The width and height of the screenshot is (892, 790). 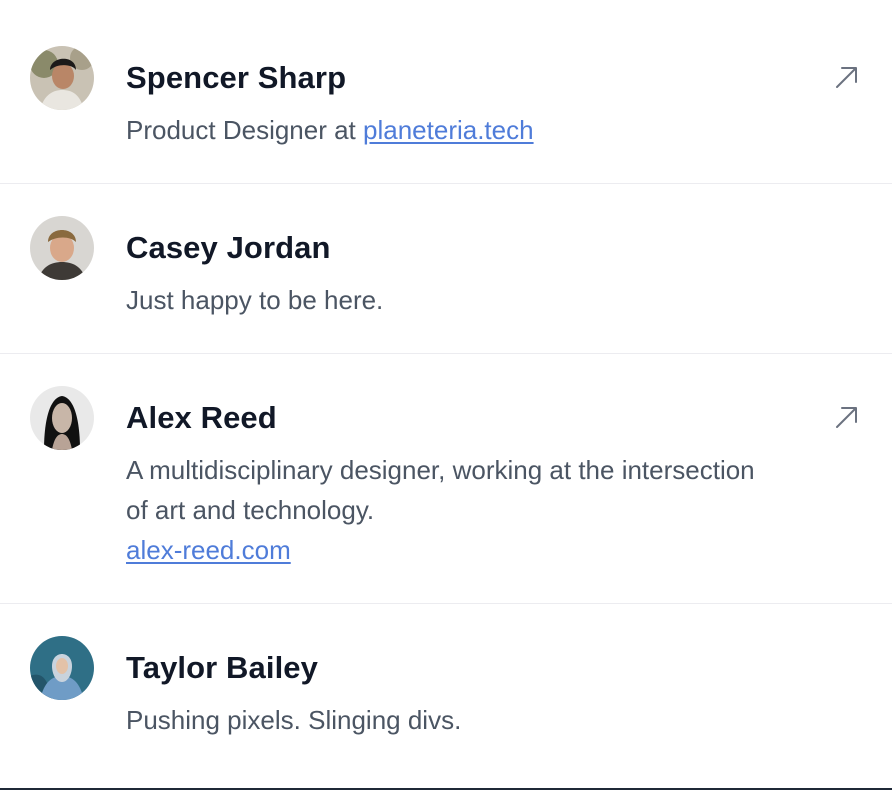 What do you see at coordinates (255, 300) in the screenshot?
I see `person-bio: Just happy to be here.` at bounding box center [255, 300].